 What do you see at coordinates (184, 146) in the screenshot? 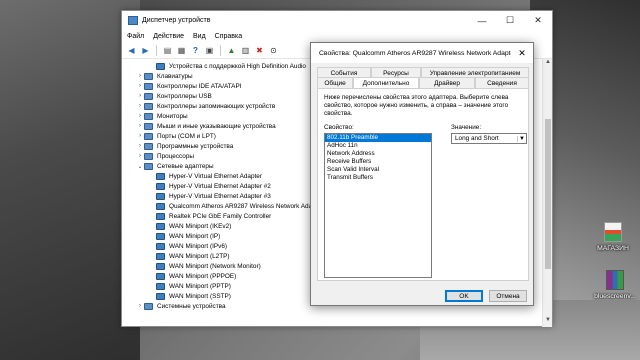
I see `tree-item: › Программные устройства` at bounding box center [184, 146].